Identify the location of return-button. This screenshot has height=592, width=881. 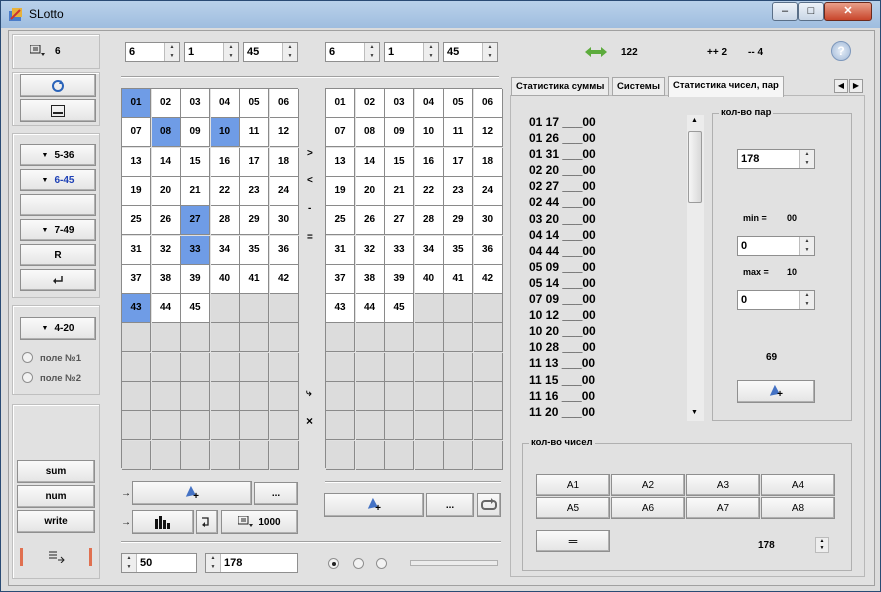
(207, 522).